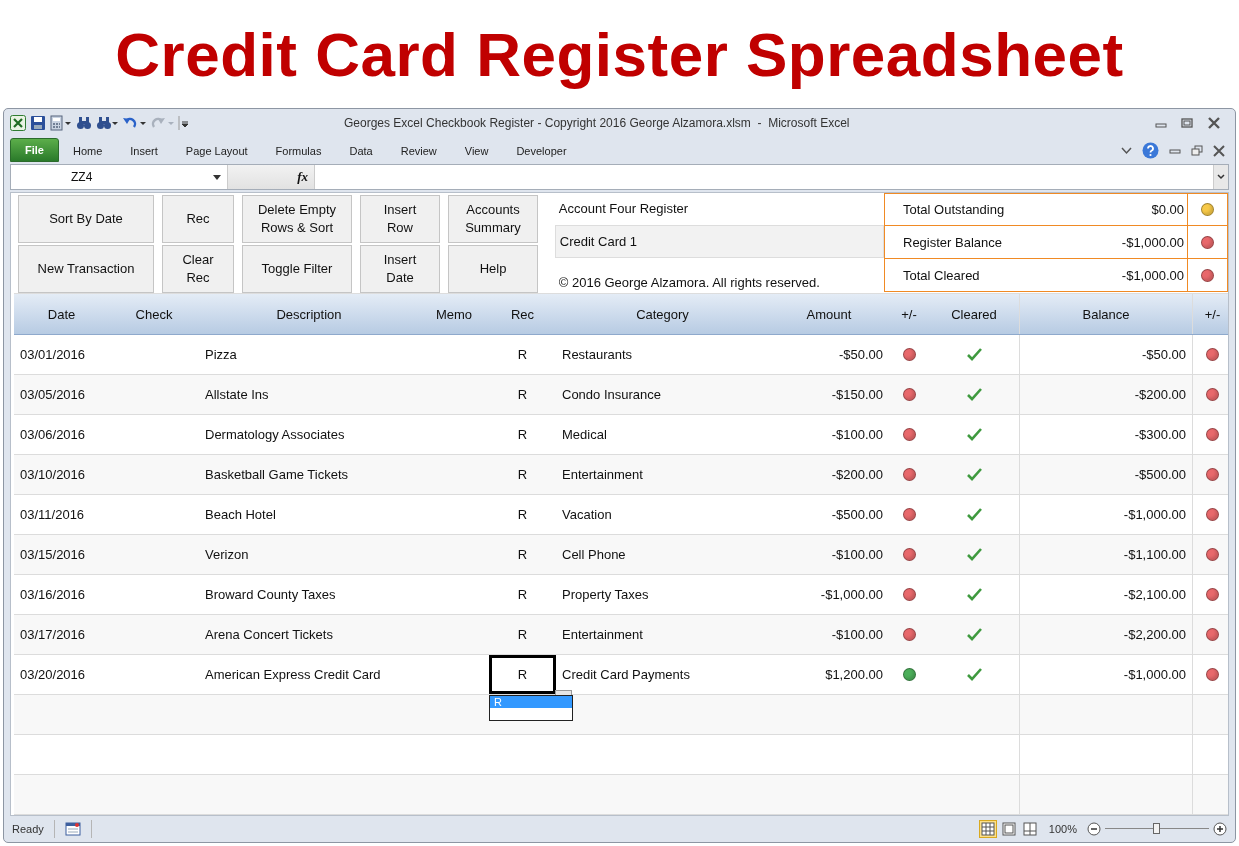  What do you see at coordinates (53, 475) in the screenshot?
I see `date-cell-text: 03/10/2016` at bounding box center [53, 475].